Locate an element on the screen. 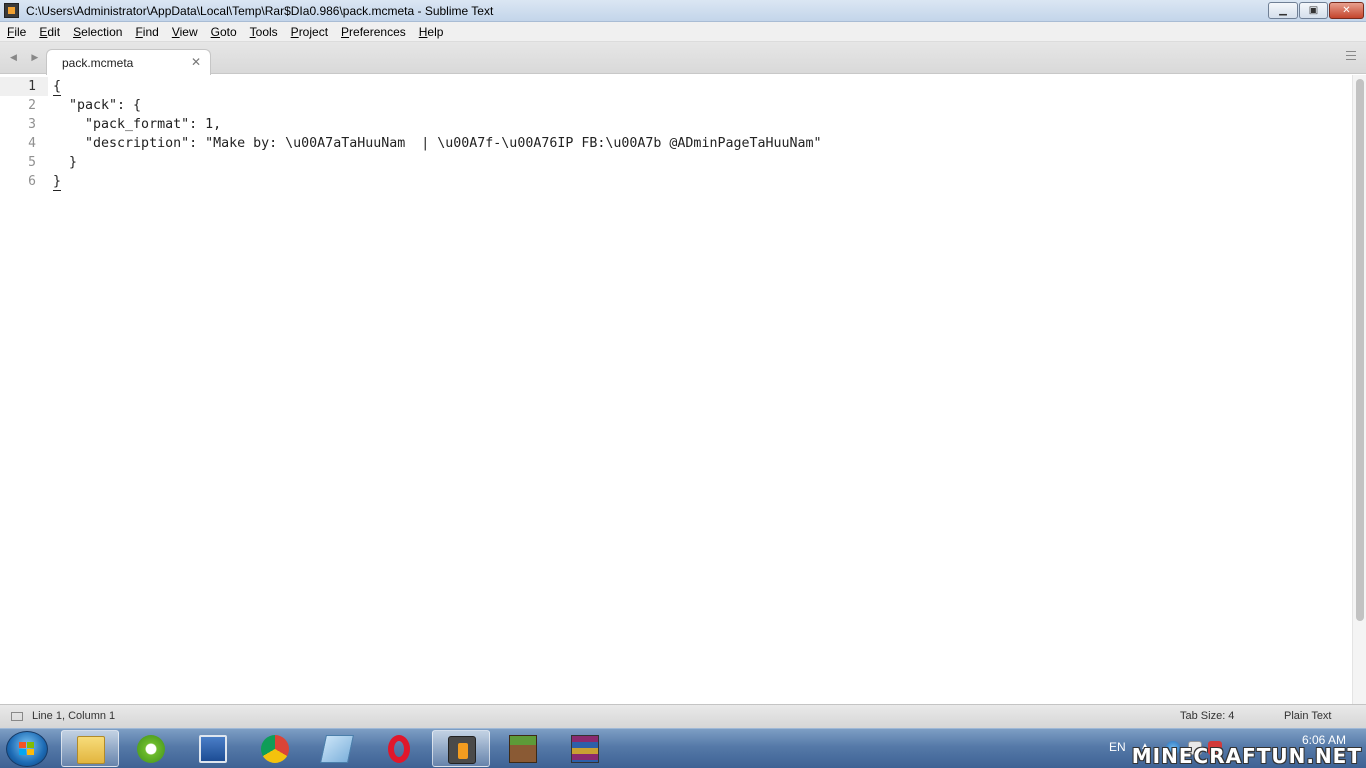 The height and width of the screenshot is (768, 1366). menu-file: File is located at coordinates (16, 32).